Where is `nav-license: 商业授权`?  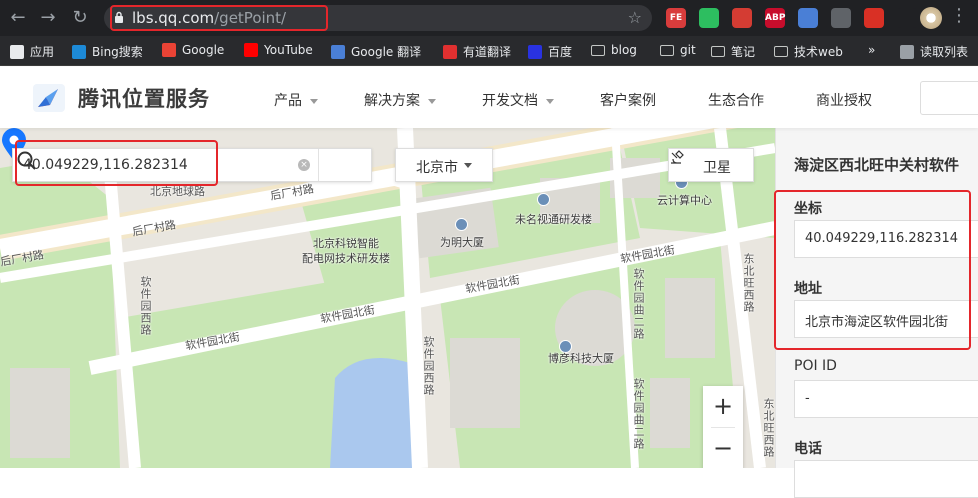 nav-license: 商业授权 is located at coordinates (844, 100).